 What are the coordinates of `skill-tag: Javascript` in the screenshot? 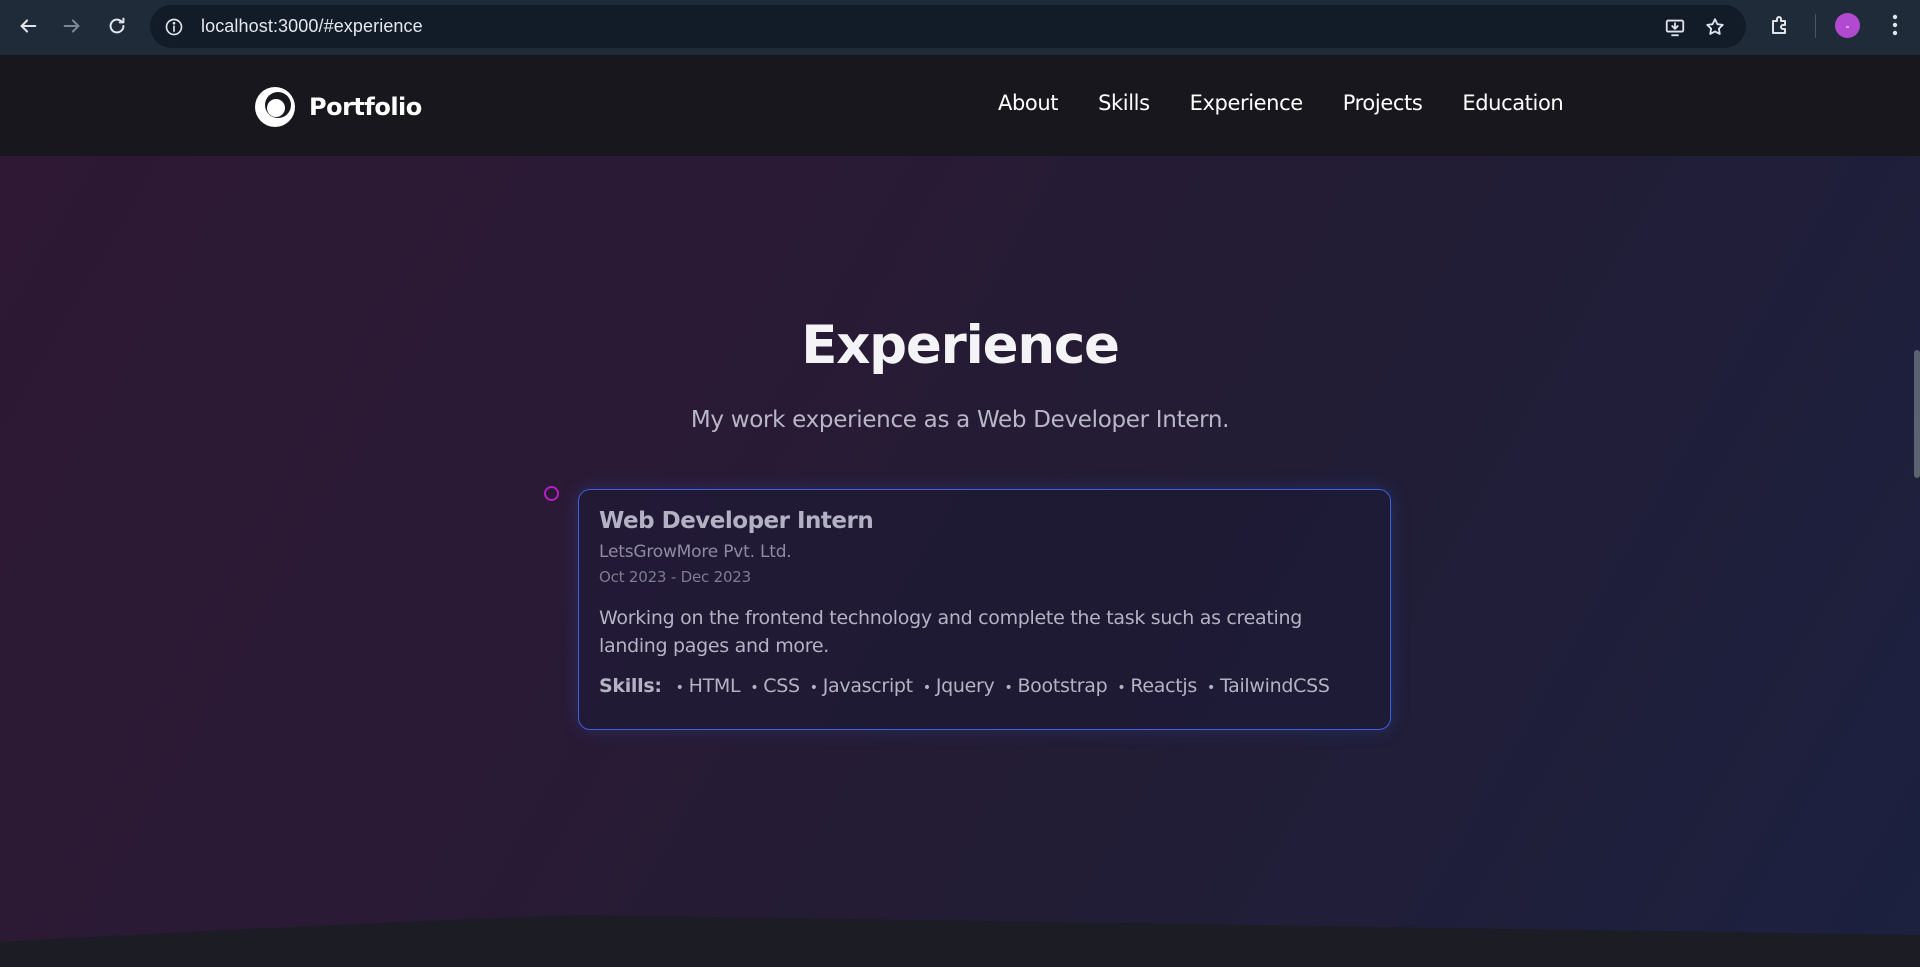 It's located at (861, 686).